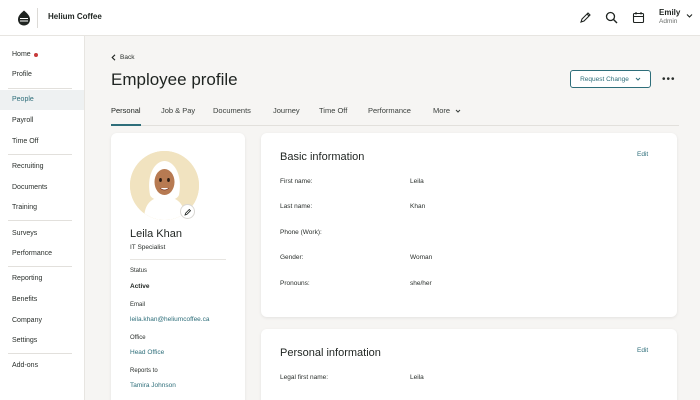 This screenshot has width=700, height=400. Describe the element at coordinates (301, 232) in the screenshot. I see `phone-work-label: Phone (Work):` at that location.